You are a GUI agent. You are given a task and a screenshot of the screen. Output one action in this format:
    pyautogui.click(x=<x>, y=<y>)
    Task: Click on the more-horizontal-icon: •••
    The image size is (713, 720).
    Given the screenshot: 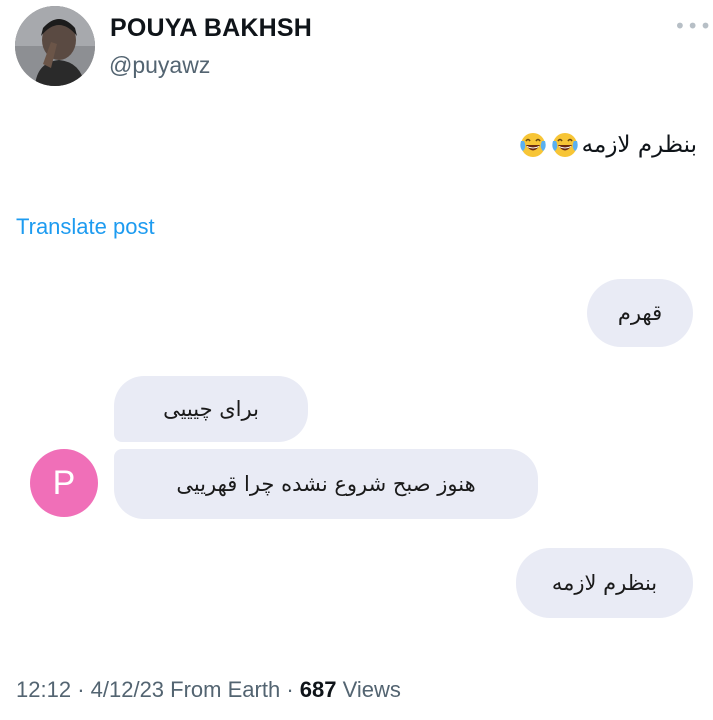 What is the action you would take?
    pyautogui.click(x=692, y=26)
    